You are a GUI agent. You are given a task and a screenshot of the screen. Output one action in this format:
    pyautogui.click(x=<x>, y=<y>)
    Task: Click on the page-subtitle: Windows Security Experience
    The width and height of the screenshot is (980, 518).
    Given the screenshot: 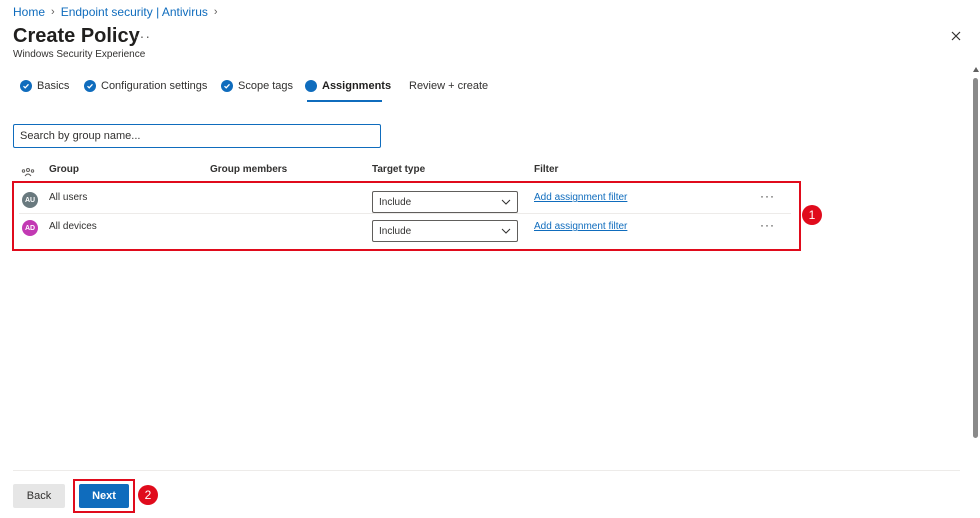 What is the action you would take?
    pyautogui.click(x=79, y=54)
    